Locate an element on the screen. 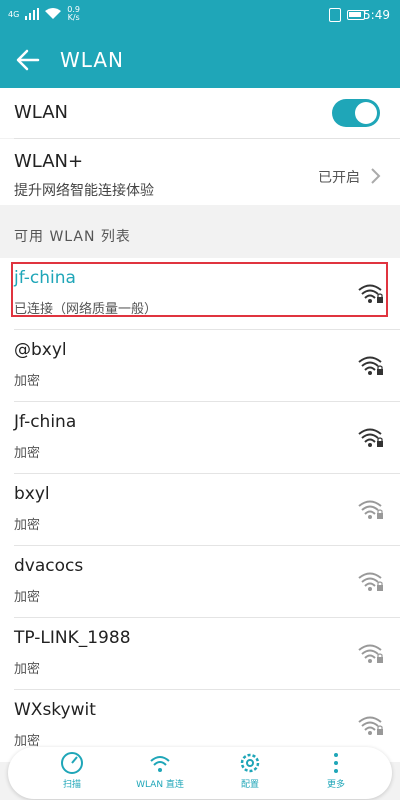  battery-icon is located at coordinates (355, 15).